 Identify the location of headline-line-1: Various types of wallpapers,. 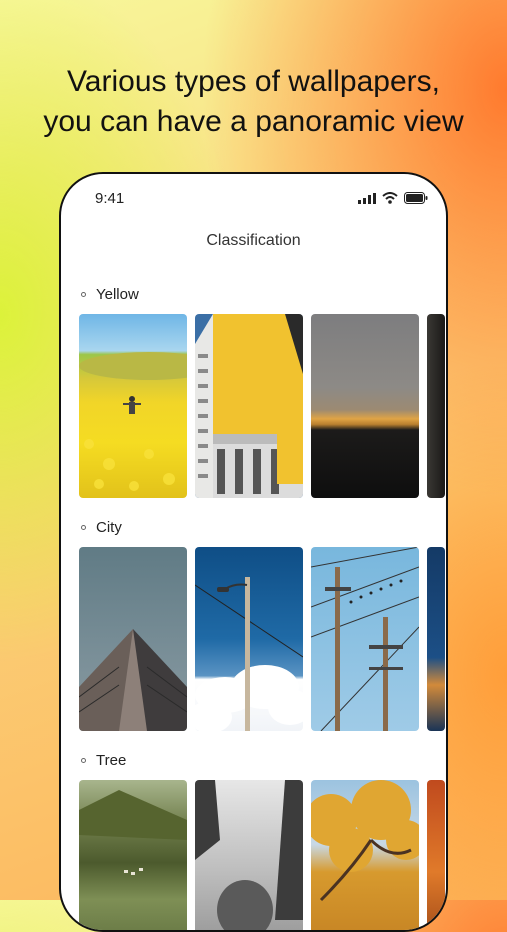
(253, 81).